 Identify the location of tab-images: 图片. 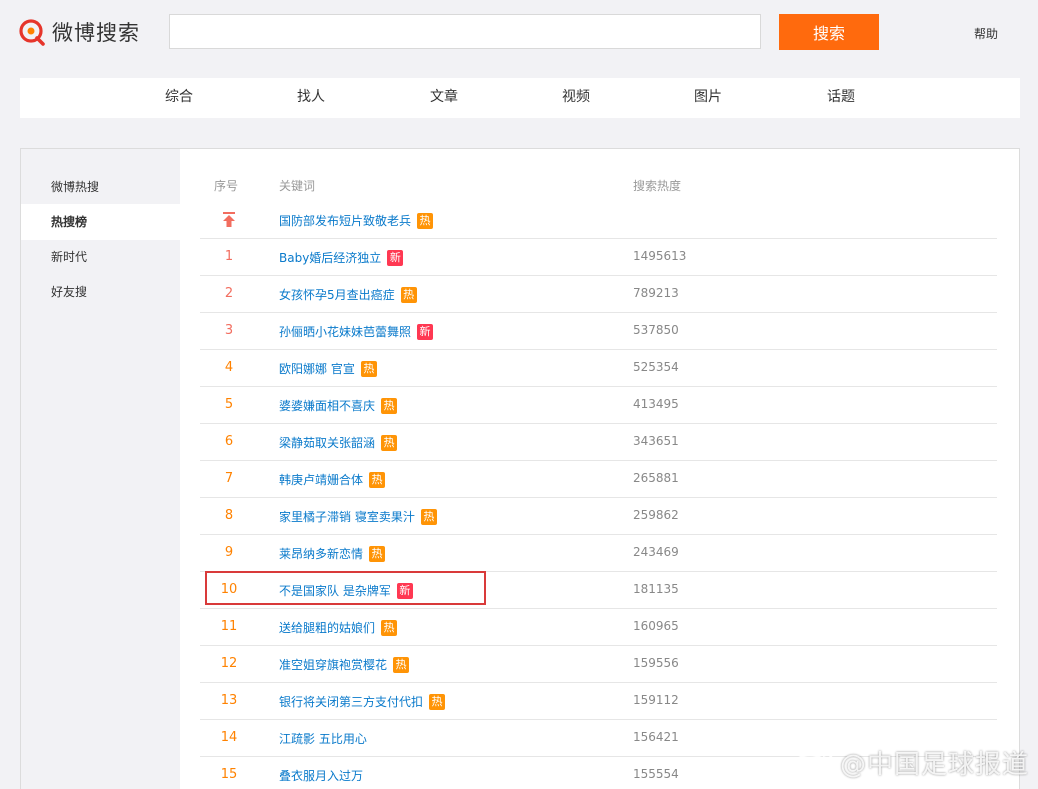
(708, 98).